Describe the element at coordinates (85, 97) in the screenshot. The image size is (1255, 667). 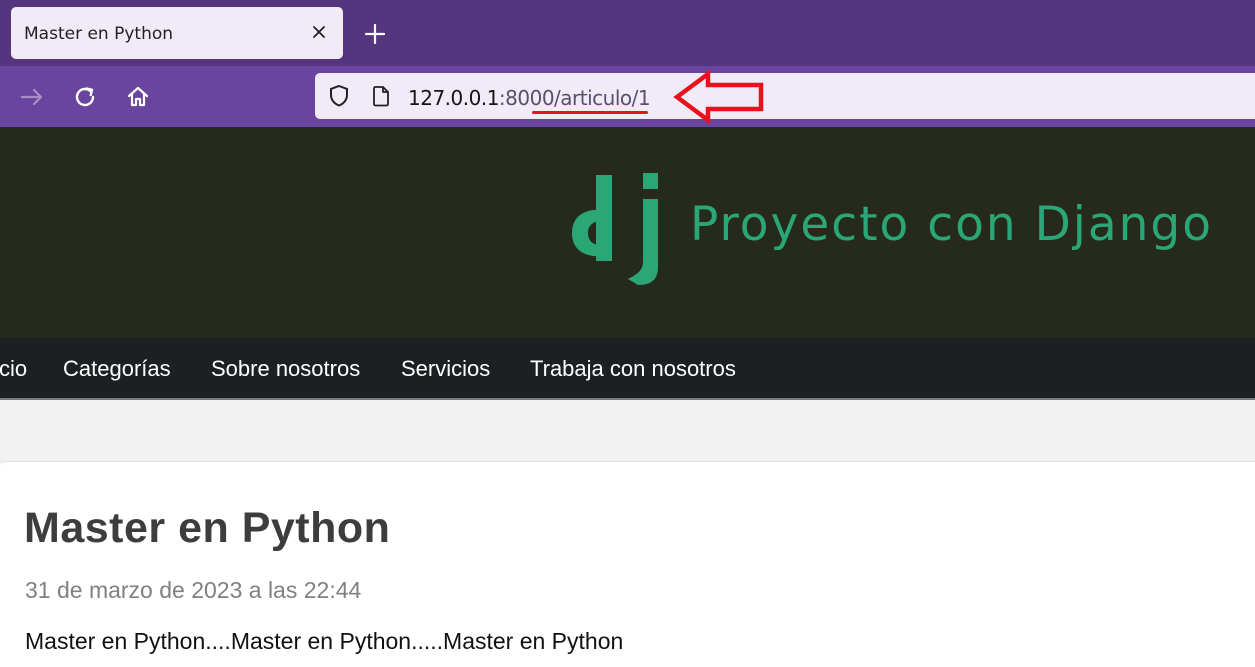
I see `reload-icon` at that location.